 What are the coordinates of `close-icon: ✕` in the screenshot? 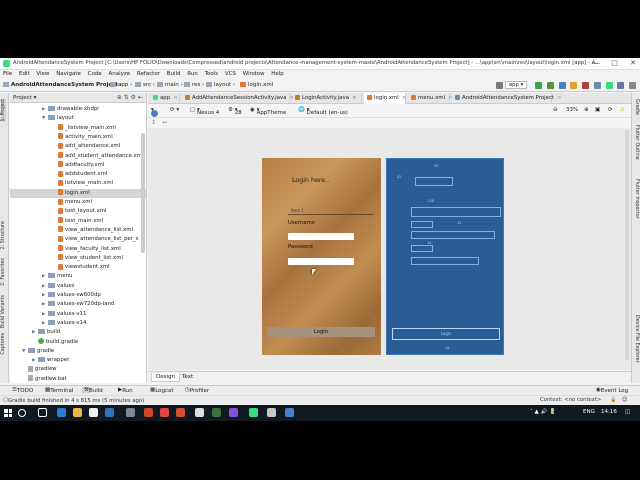 It's located at (633, 63).